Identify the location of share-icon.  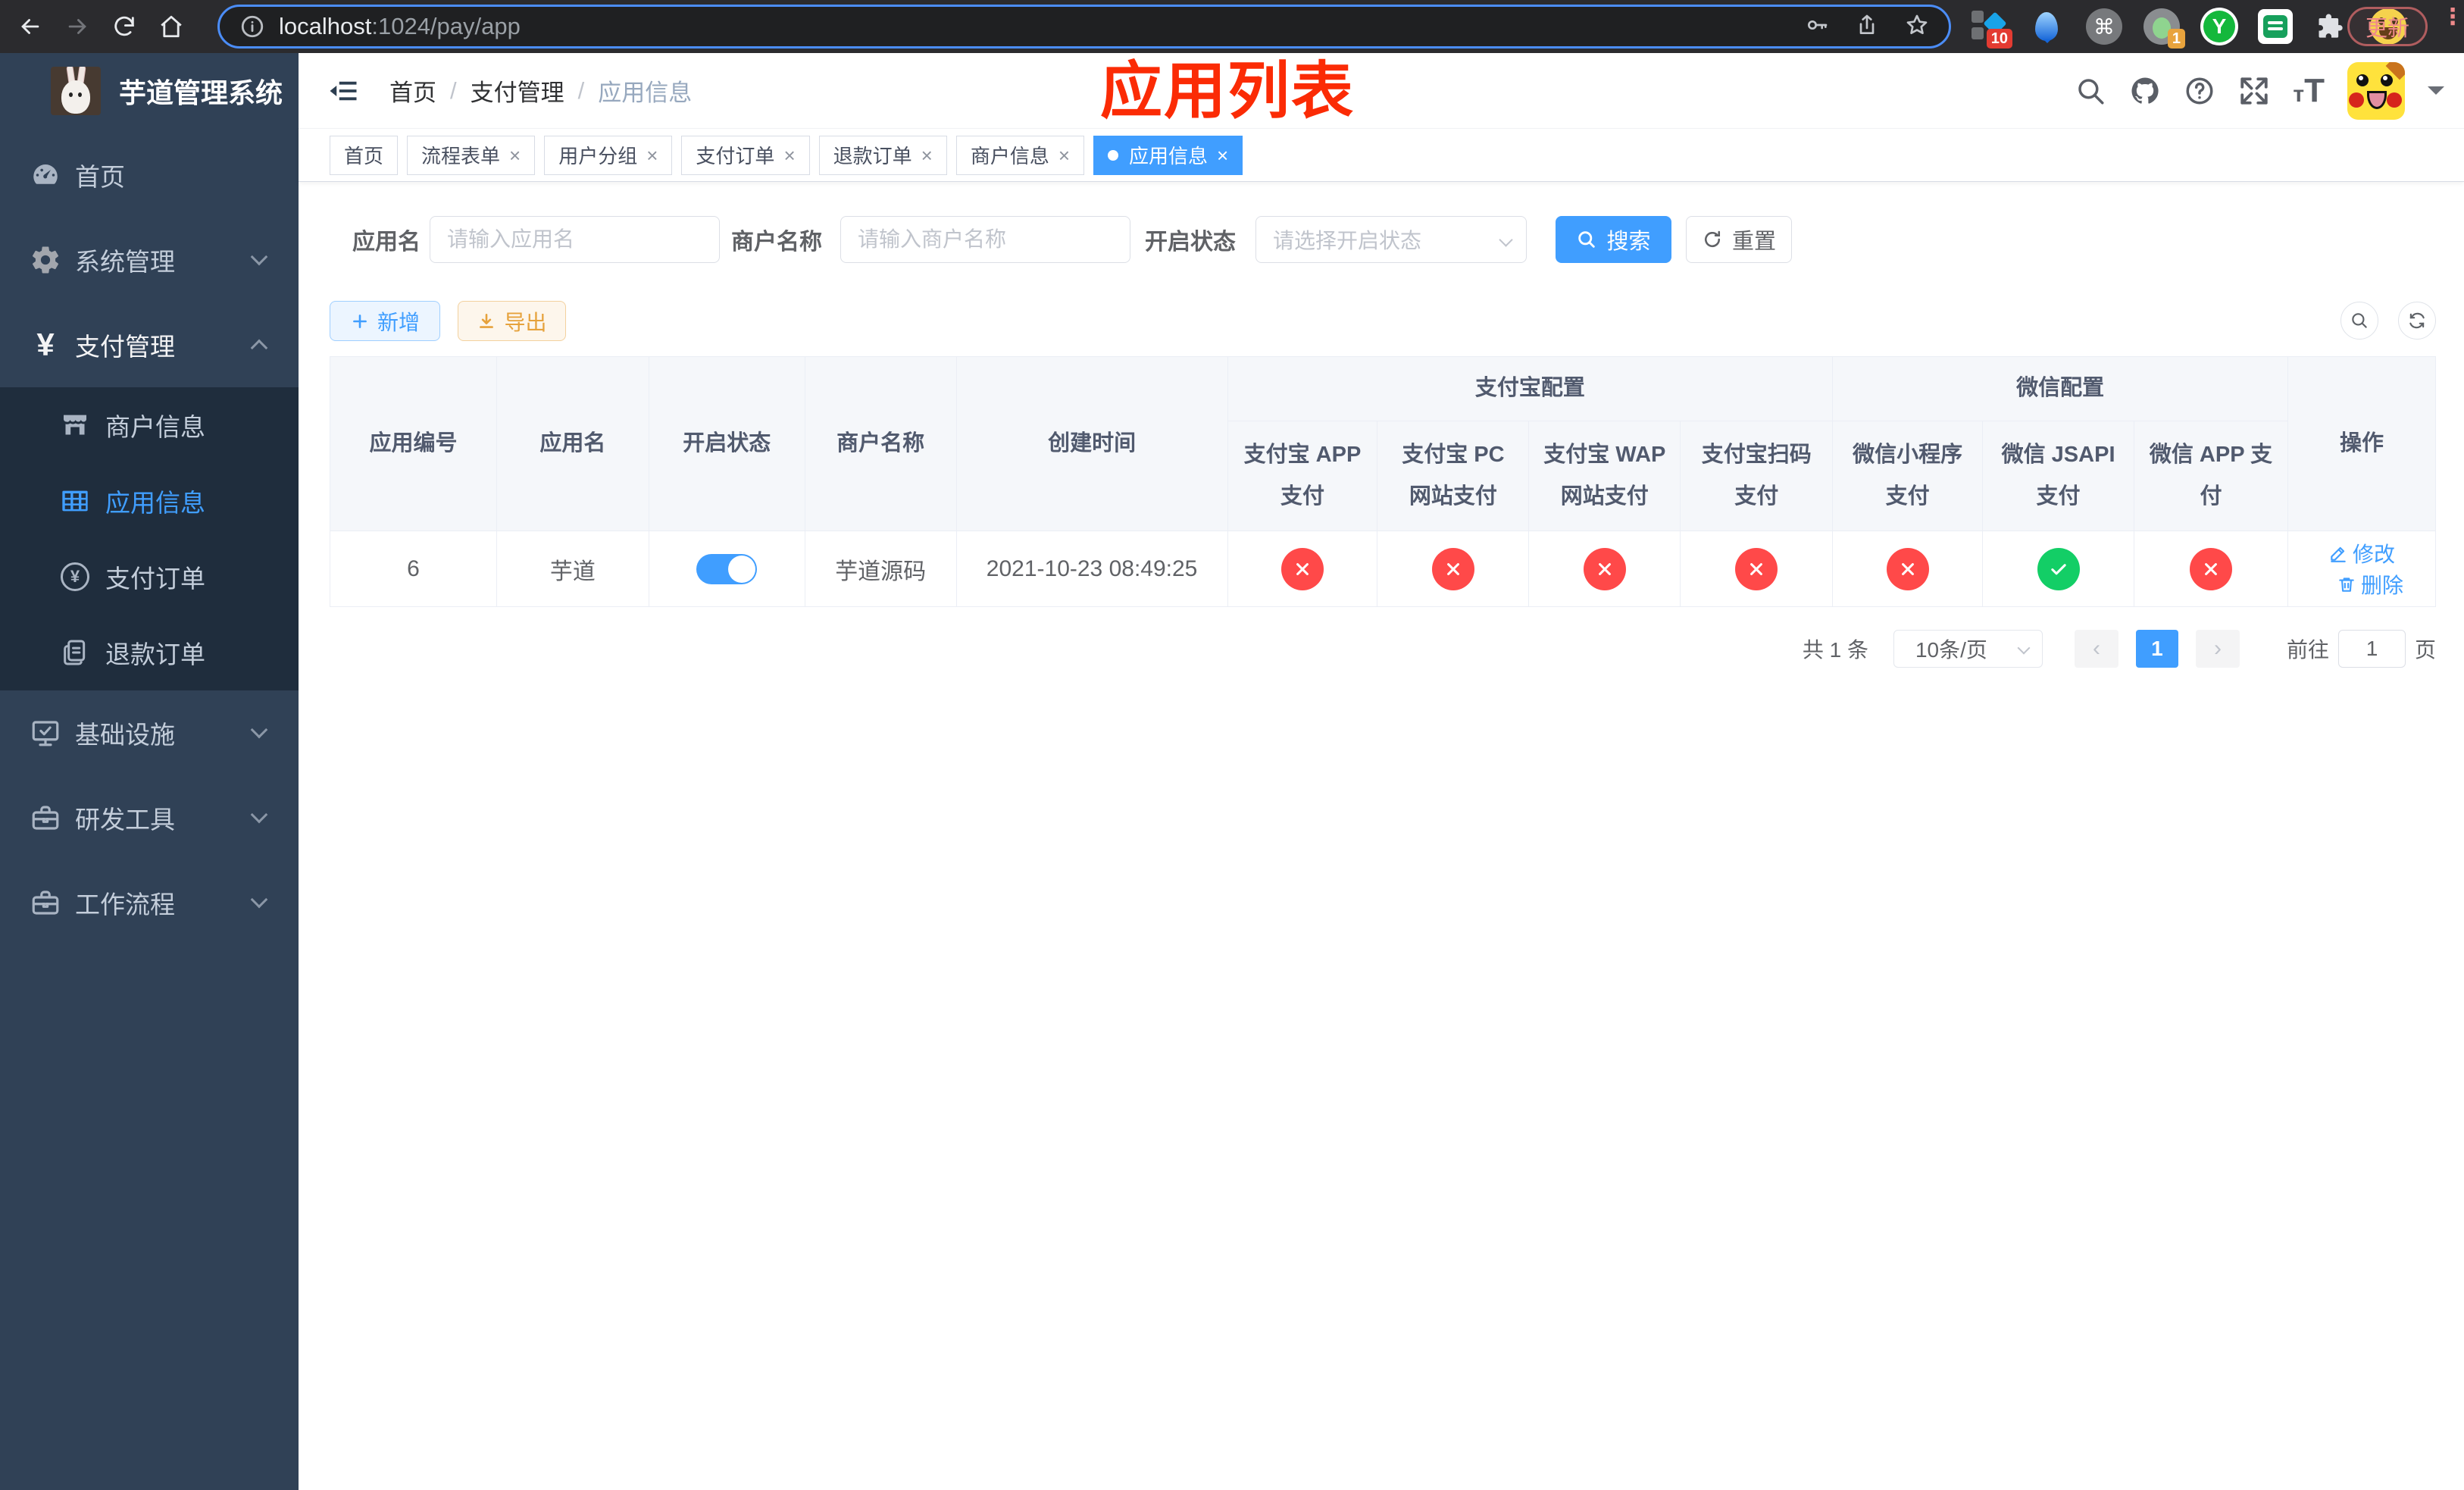
(1867, 27).